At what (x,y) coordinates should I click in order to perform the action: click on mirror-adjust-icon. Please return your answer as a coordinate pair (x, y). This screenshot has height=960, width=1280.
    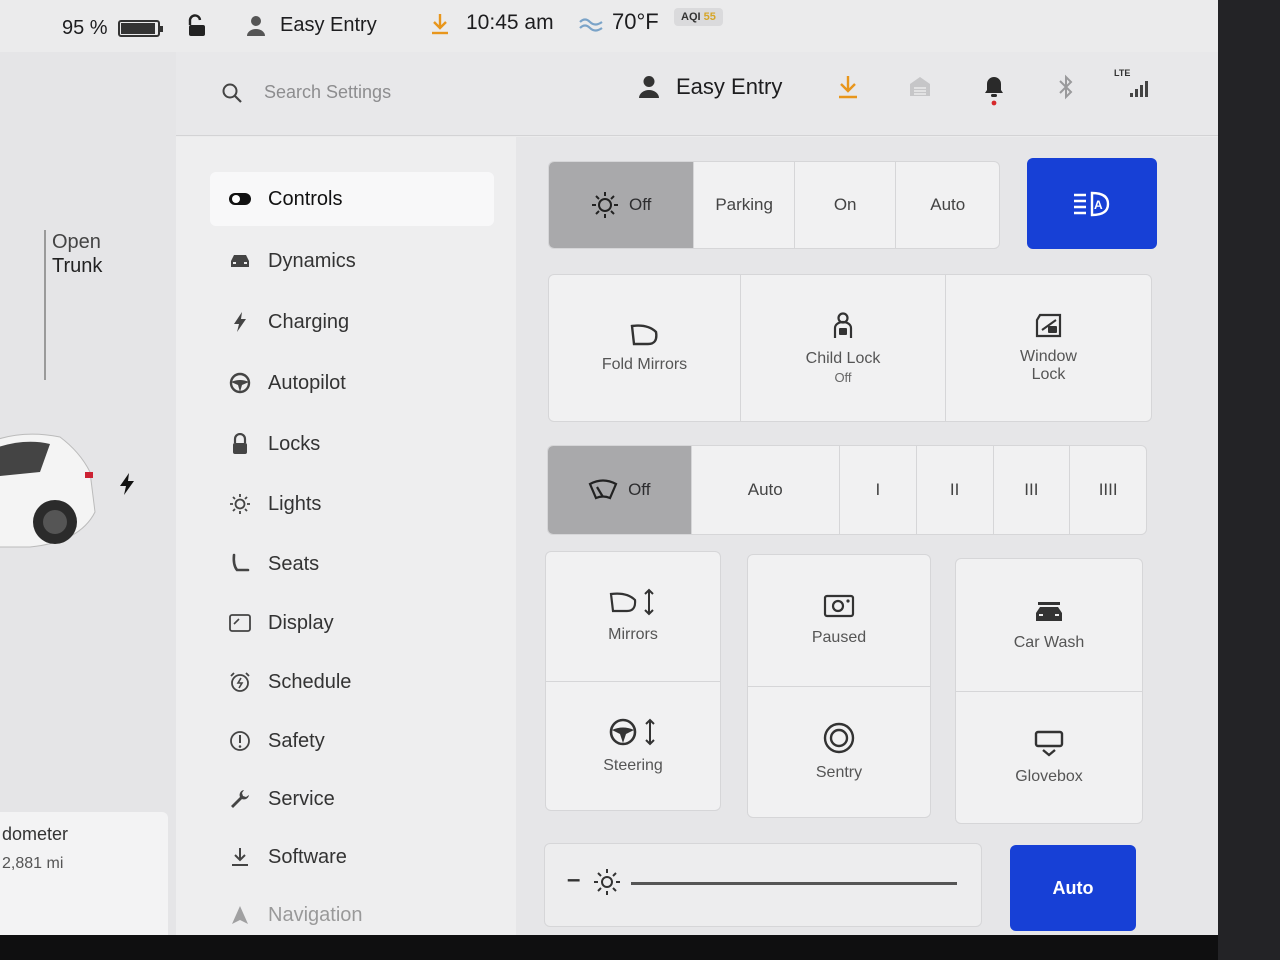
    Looking at the image, I should click on (631, 602).